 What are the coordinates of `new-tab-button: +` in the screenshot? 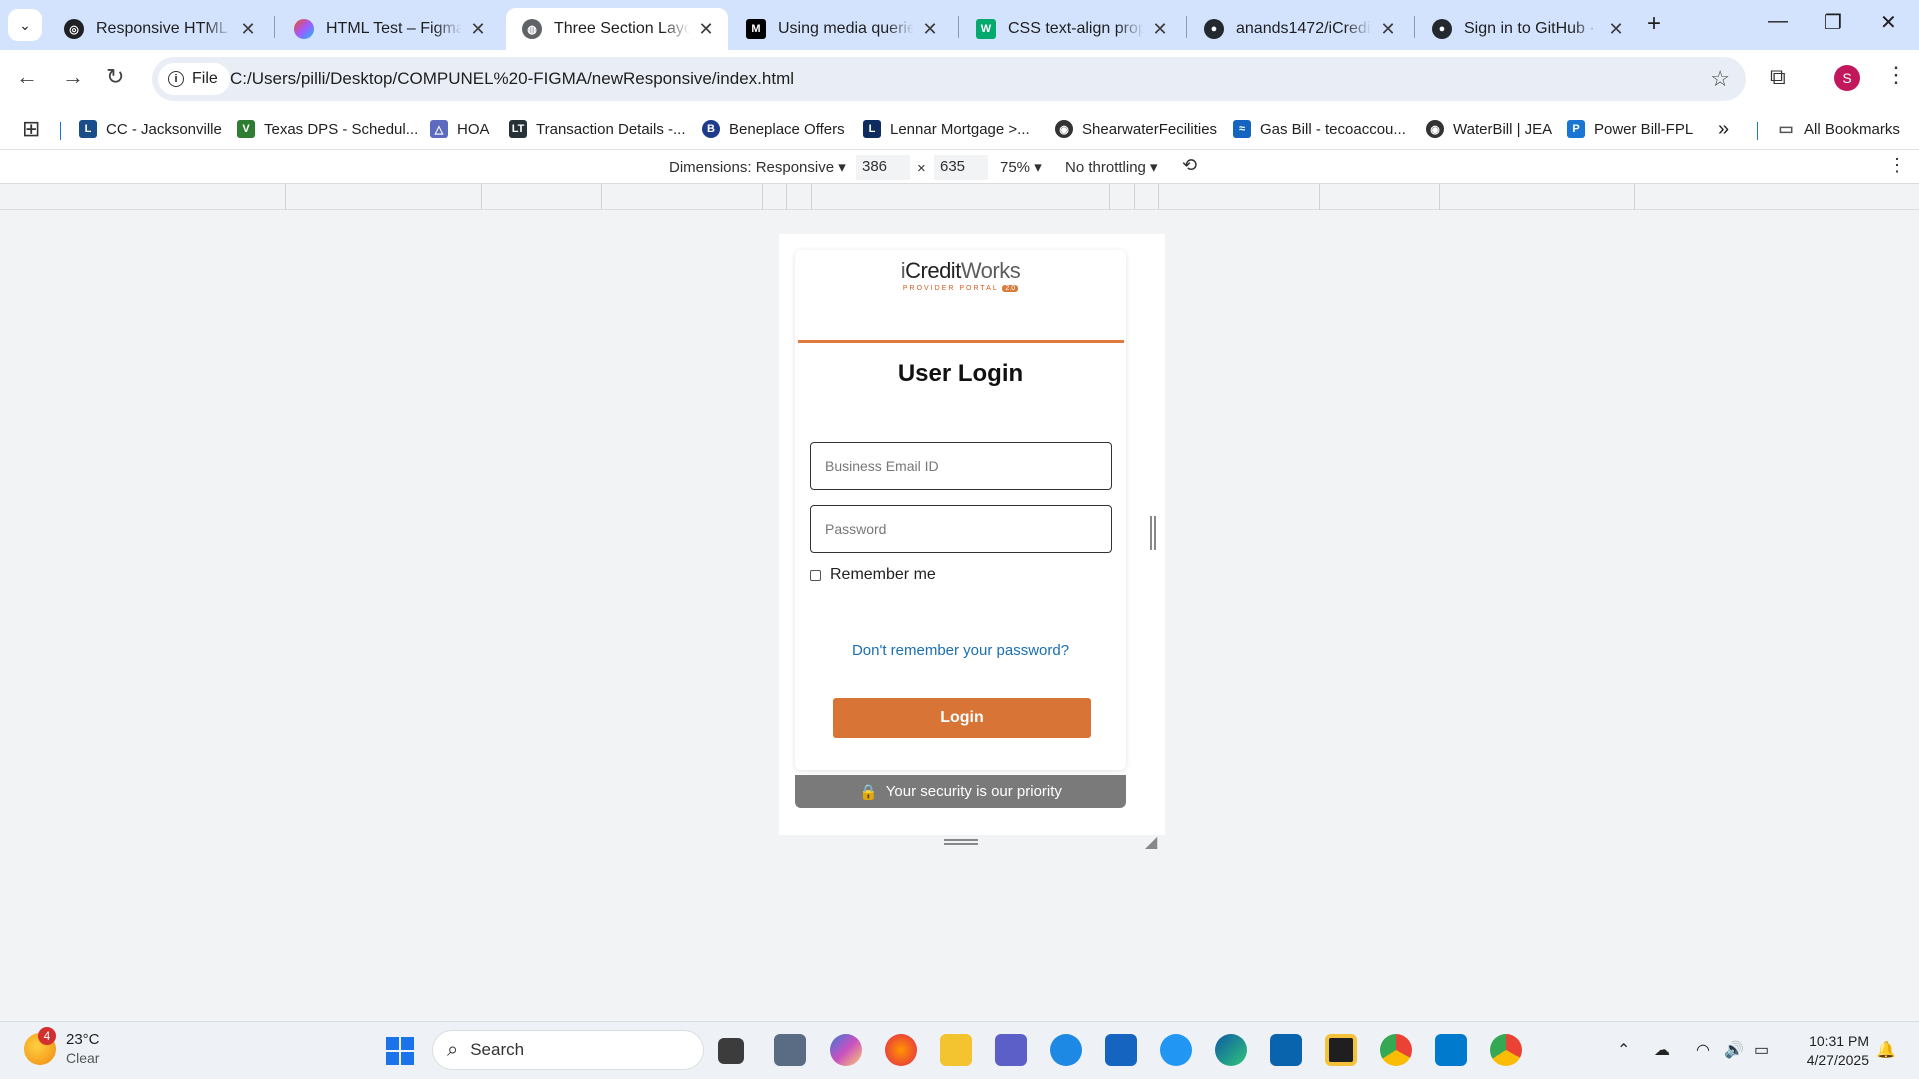 It's located at (1654, 24).